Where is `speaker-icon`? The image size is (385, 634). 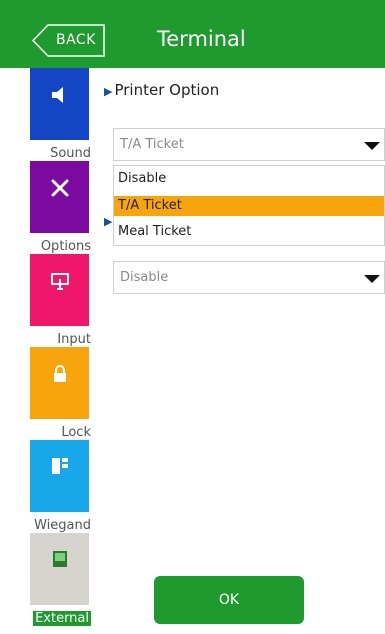
speaker-icon is located at coordinates (57, 95).